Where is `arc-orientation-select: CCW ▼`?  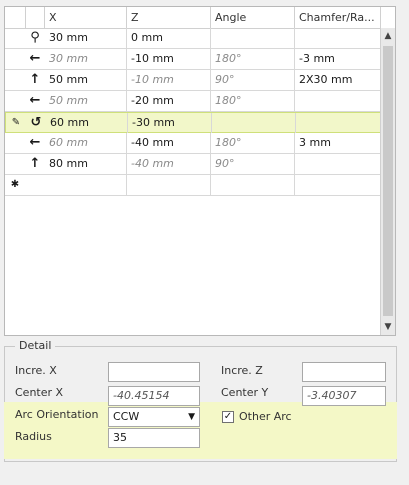 arc-orientation-select: CCW ▼ is located at coordinates (154, 417).